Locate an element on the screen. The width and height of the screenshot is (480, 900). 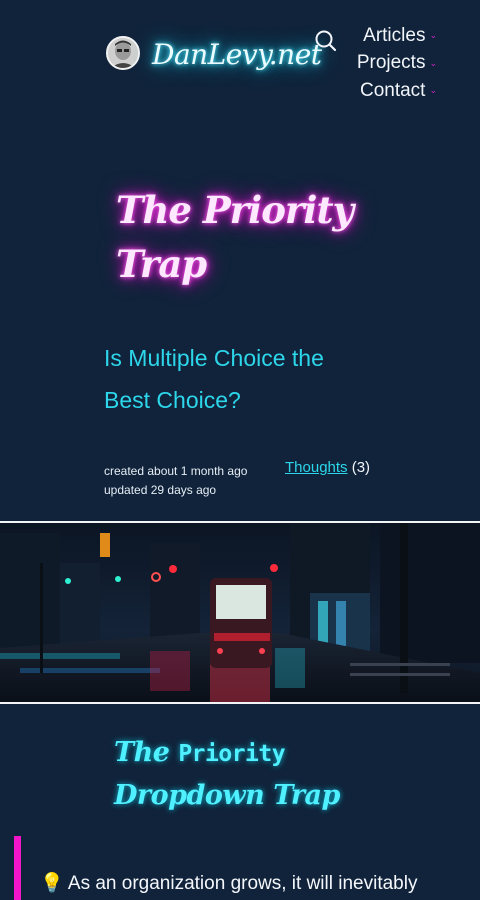
heading-line: Dropdown Trap is located at coordinates (227, 795).